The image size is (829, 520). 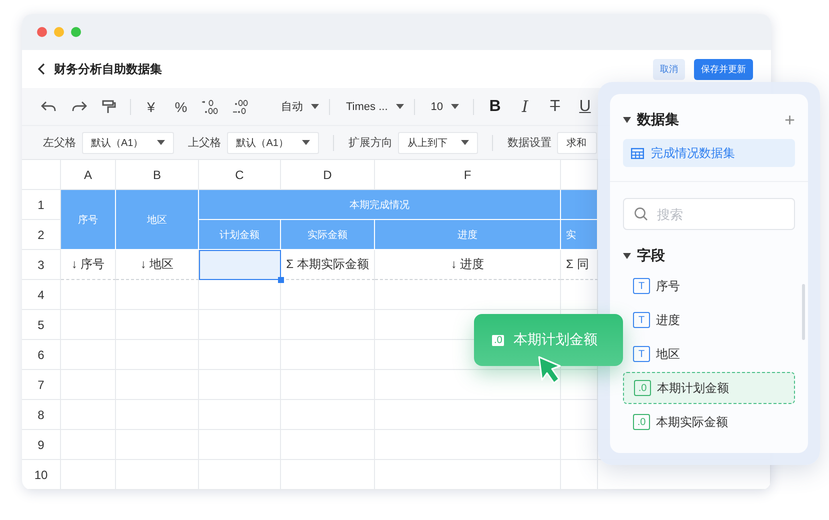 What do you see at coordinates (495, 107) in the screenshot?
I see `bold-button: B` at bounding box center [495, 107].